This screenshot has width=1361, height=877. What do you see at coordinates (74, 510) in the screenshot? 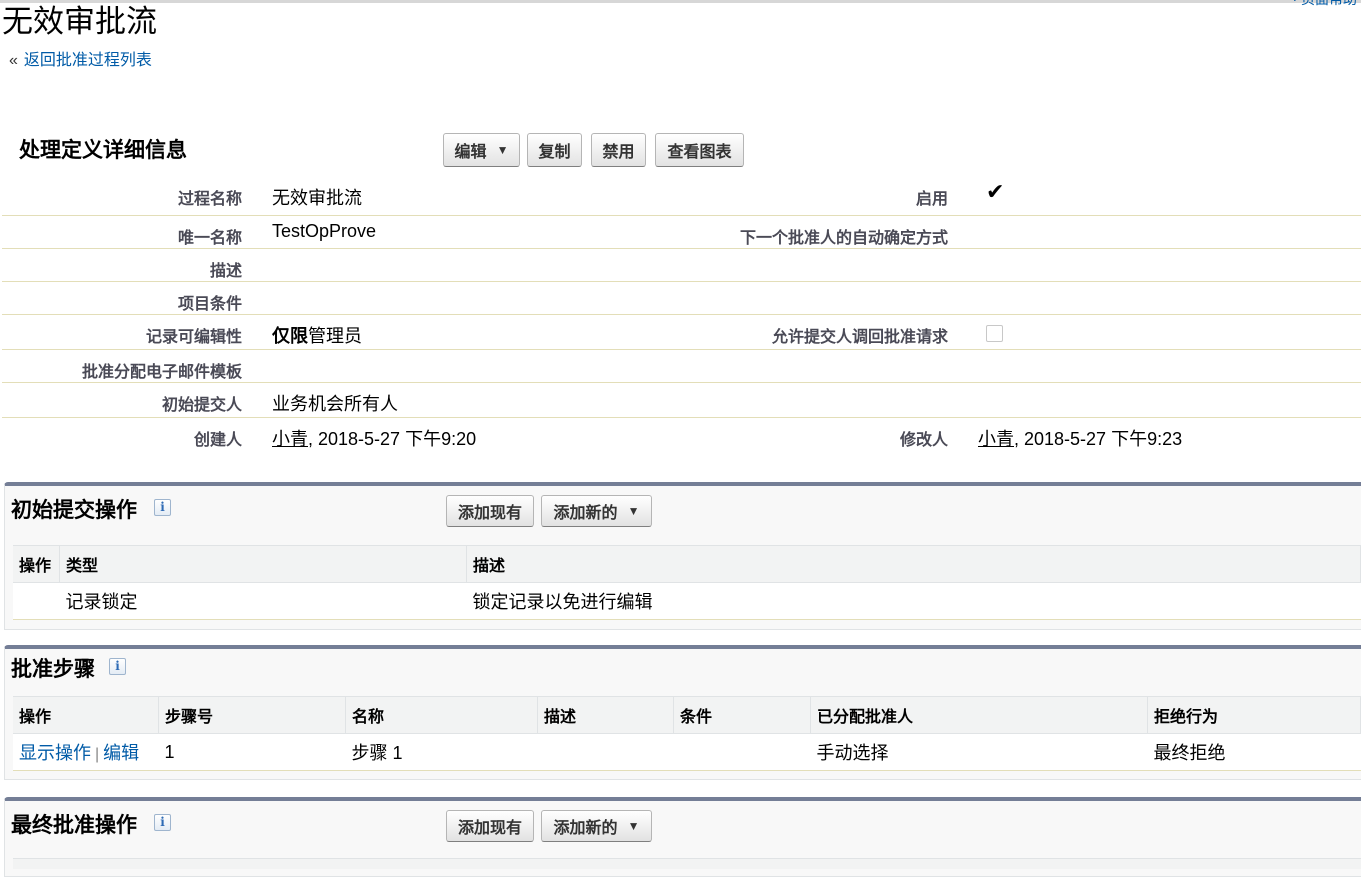
I see `initial-actions-title: 初始提交操作` at bounding box center [74, 510].